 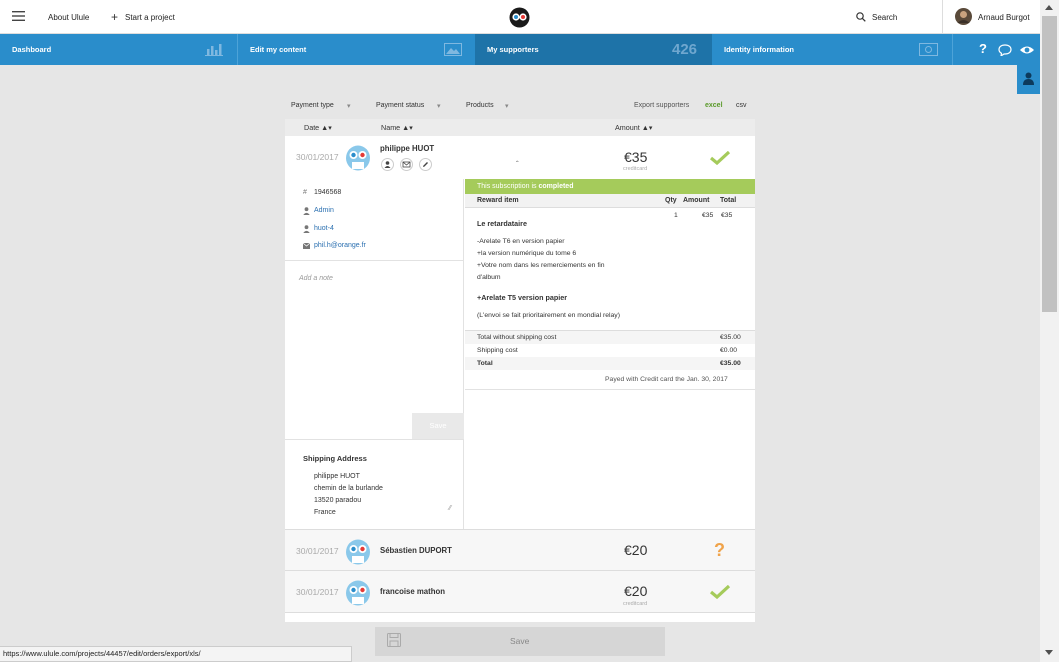 What do you see at coordinates (508, 186) in the screenshot?
I see `status-prefix: This subscription is` at bounding box center [508, 186].